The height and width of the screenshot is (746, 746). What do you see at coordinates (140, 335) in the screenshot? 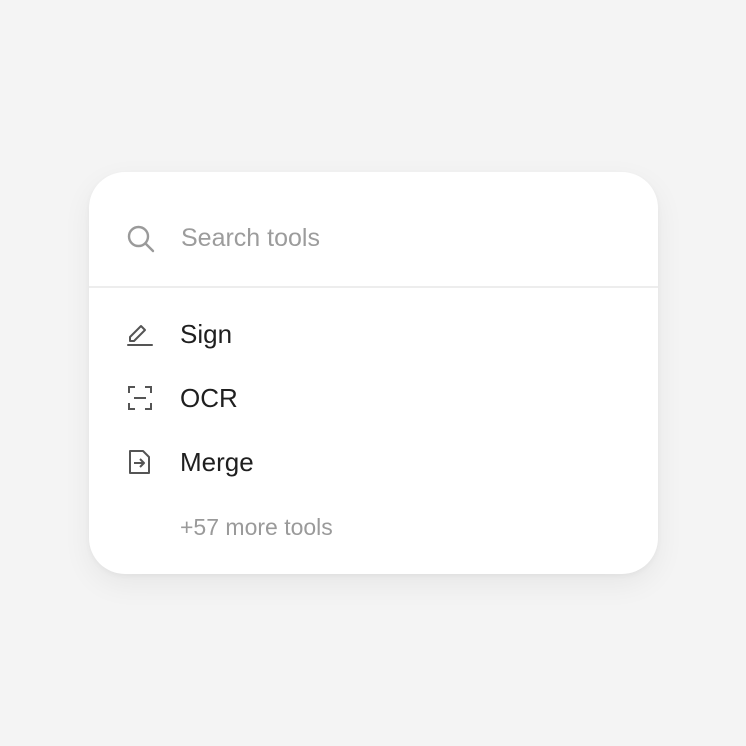
I see `pen-icon` at bounding box center [140, 335].